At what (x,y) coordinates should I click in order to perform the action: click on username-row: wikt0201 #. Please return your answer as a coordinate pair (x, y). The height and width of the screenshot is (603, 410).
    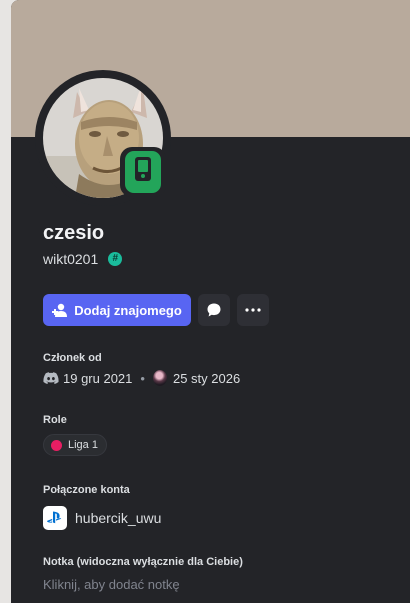
    Looking at the image, I should click on (83, 259).